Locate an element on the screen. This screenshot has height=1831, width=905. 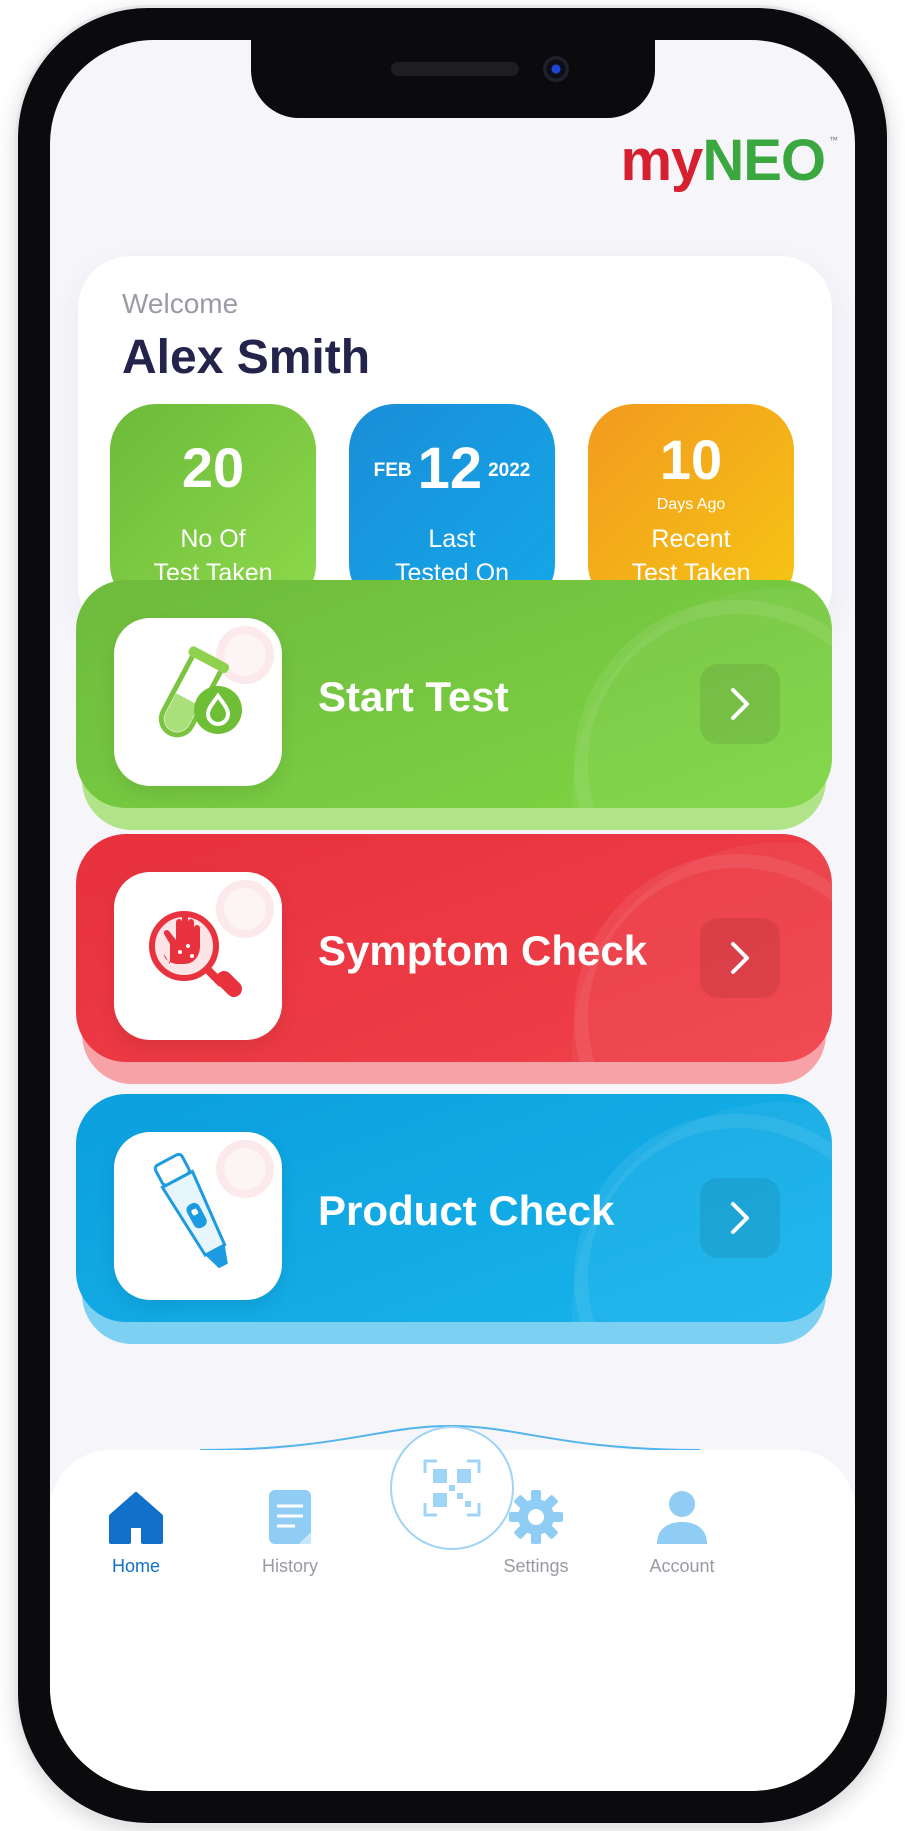
nav-home: Home is located at coordinates (136, 1531).